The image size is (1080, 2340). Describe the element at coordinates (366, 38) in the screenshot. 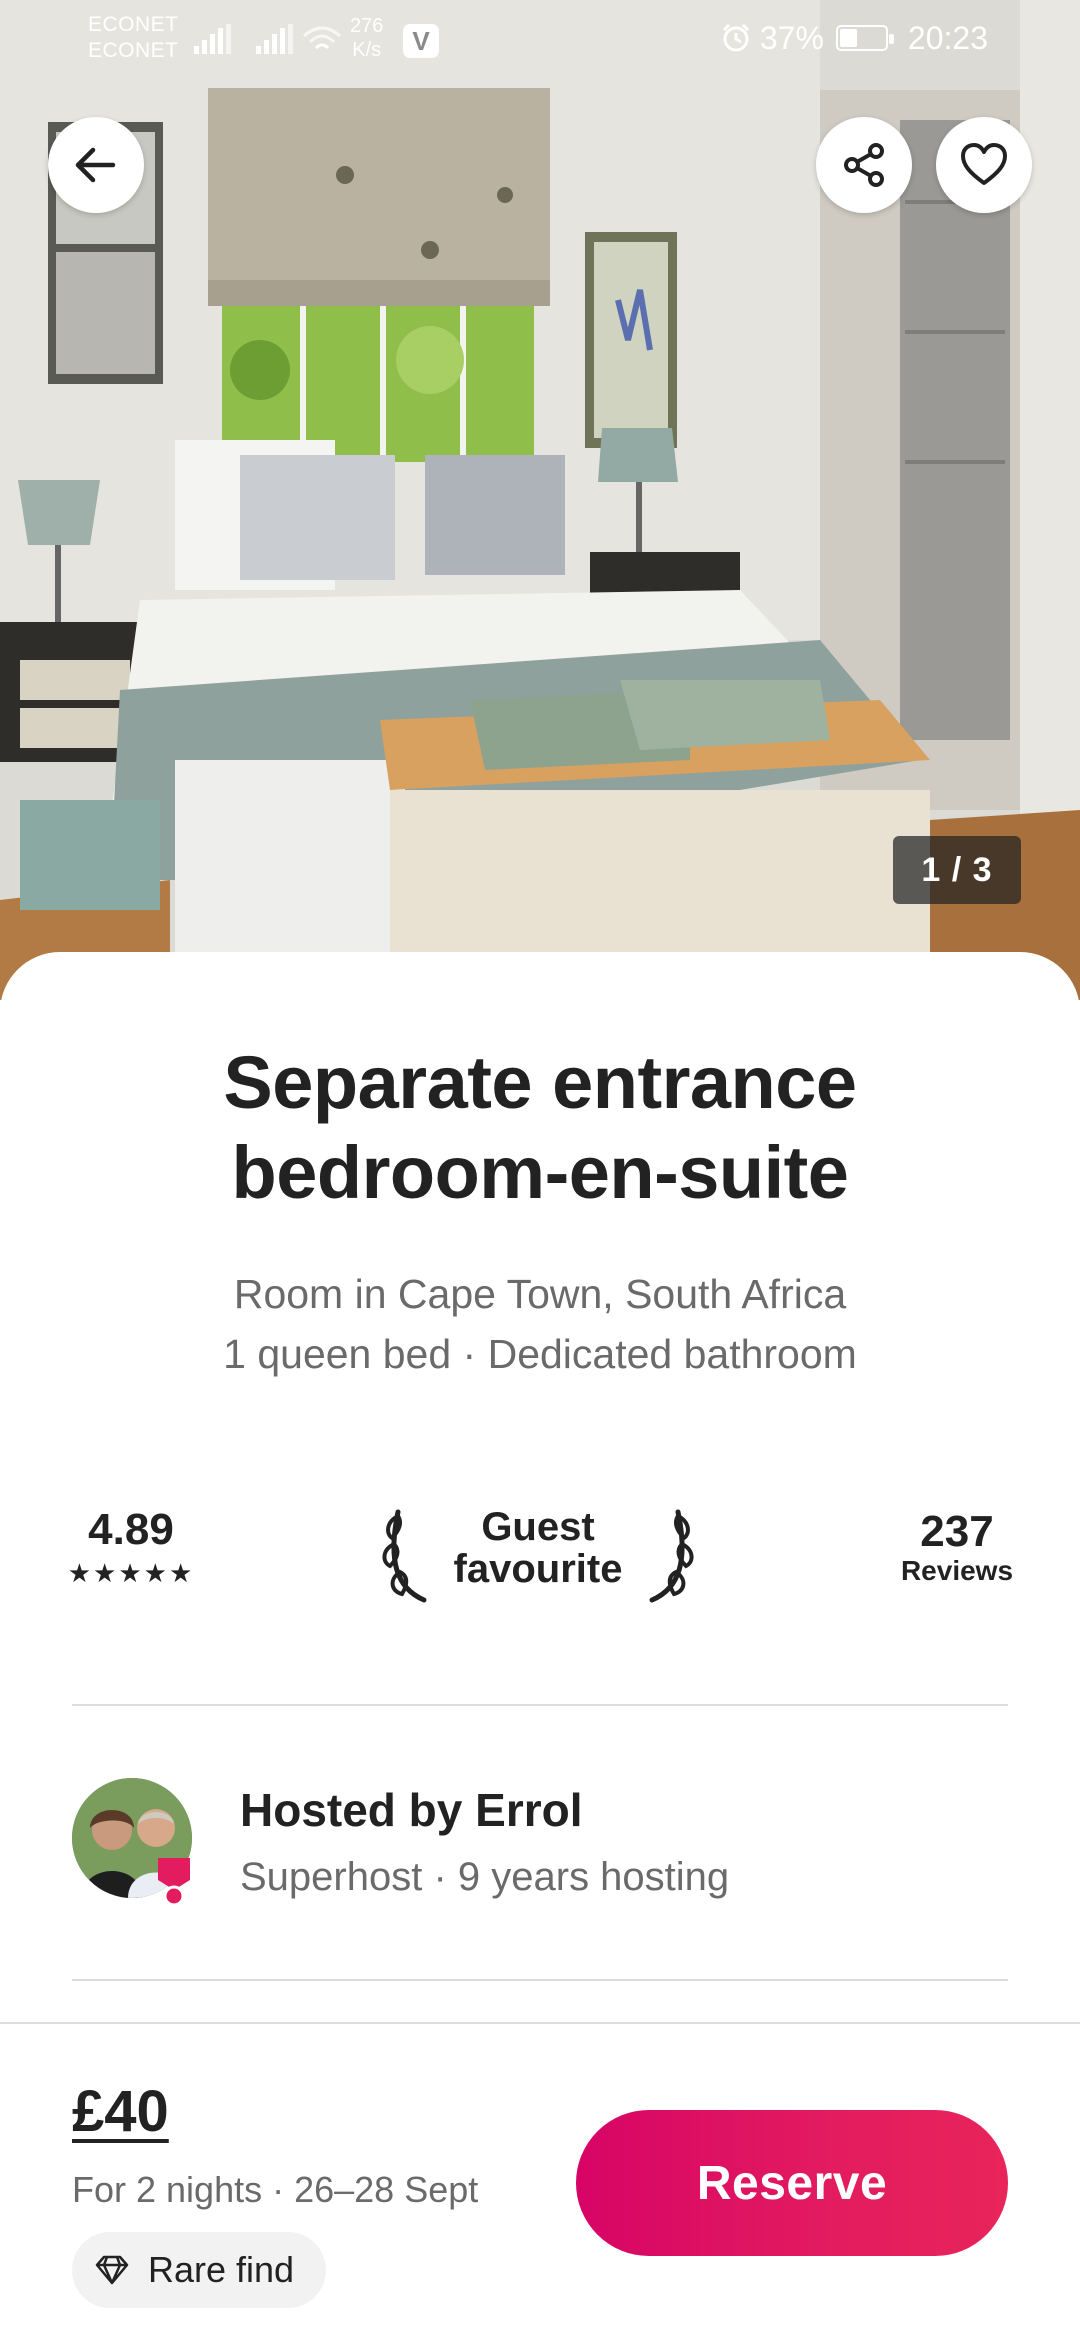

I see `network-speed: 276 K/s` at that location.